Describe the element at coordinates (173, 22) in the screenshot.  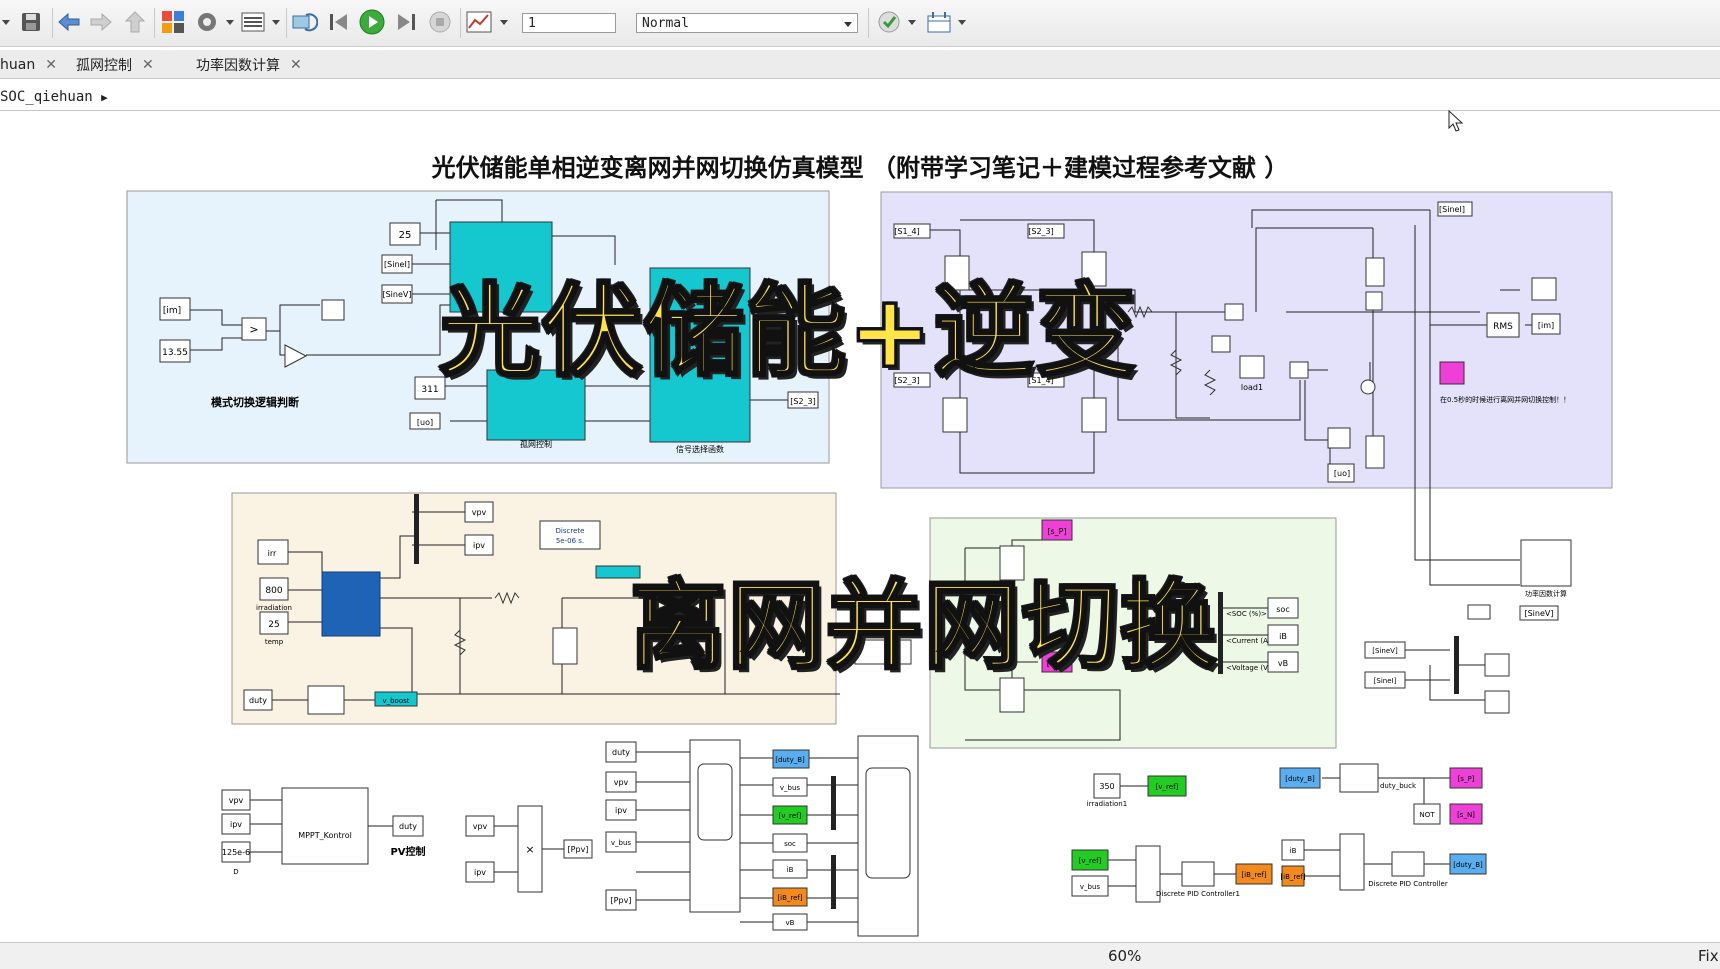
I see `library-browser-icon` at that location.